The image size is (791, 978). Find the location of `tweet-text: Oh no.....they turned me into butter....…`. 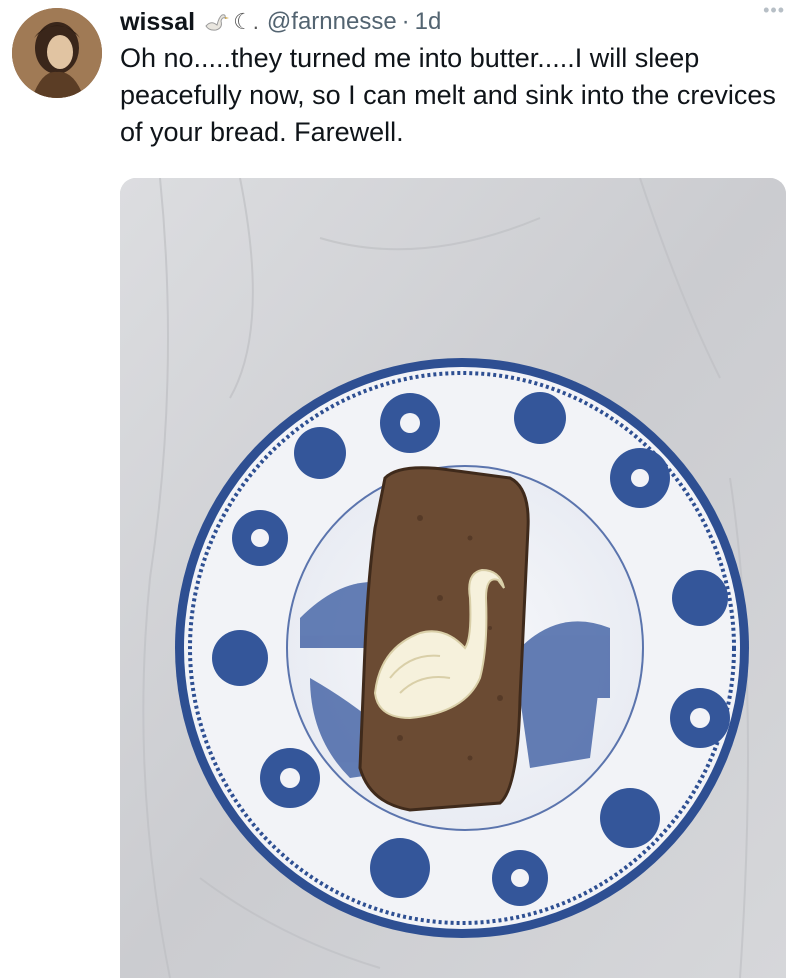

tweet-text: Oh no.....they turned me into butter....… is located at coordinates (448, 95).